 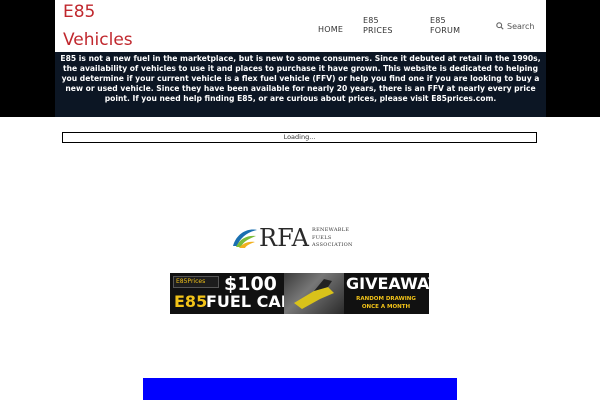 I want to click on rfa-line3: ASSOCIATION, so click(x=332, y=245).